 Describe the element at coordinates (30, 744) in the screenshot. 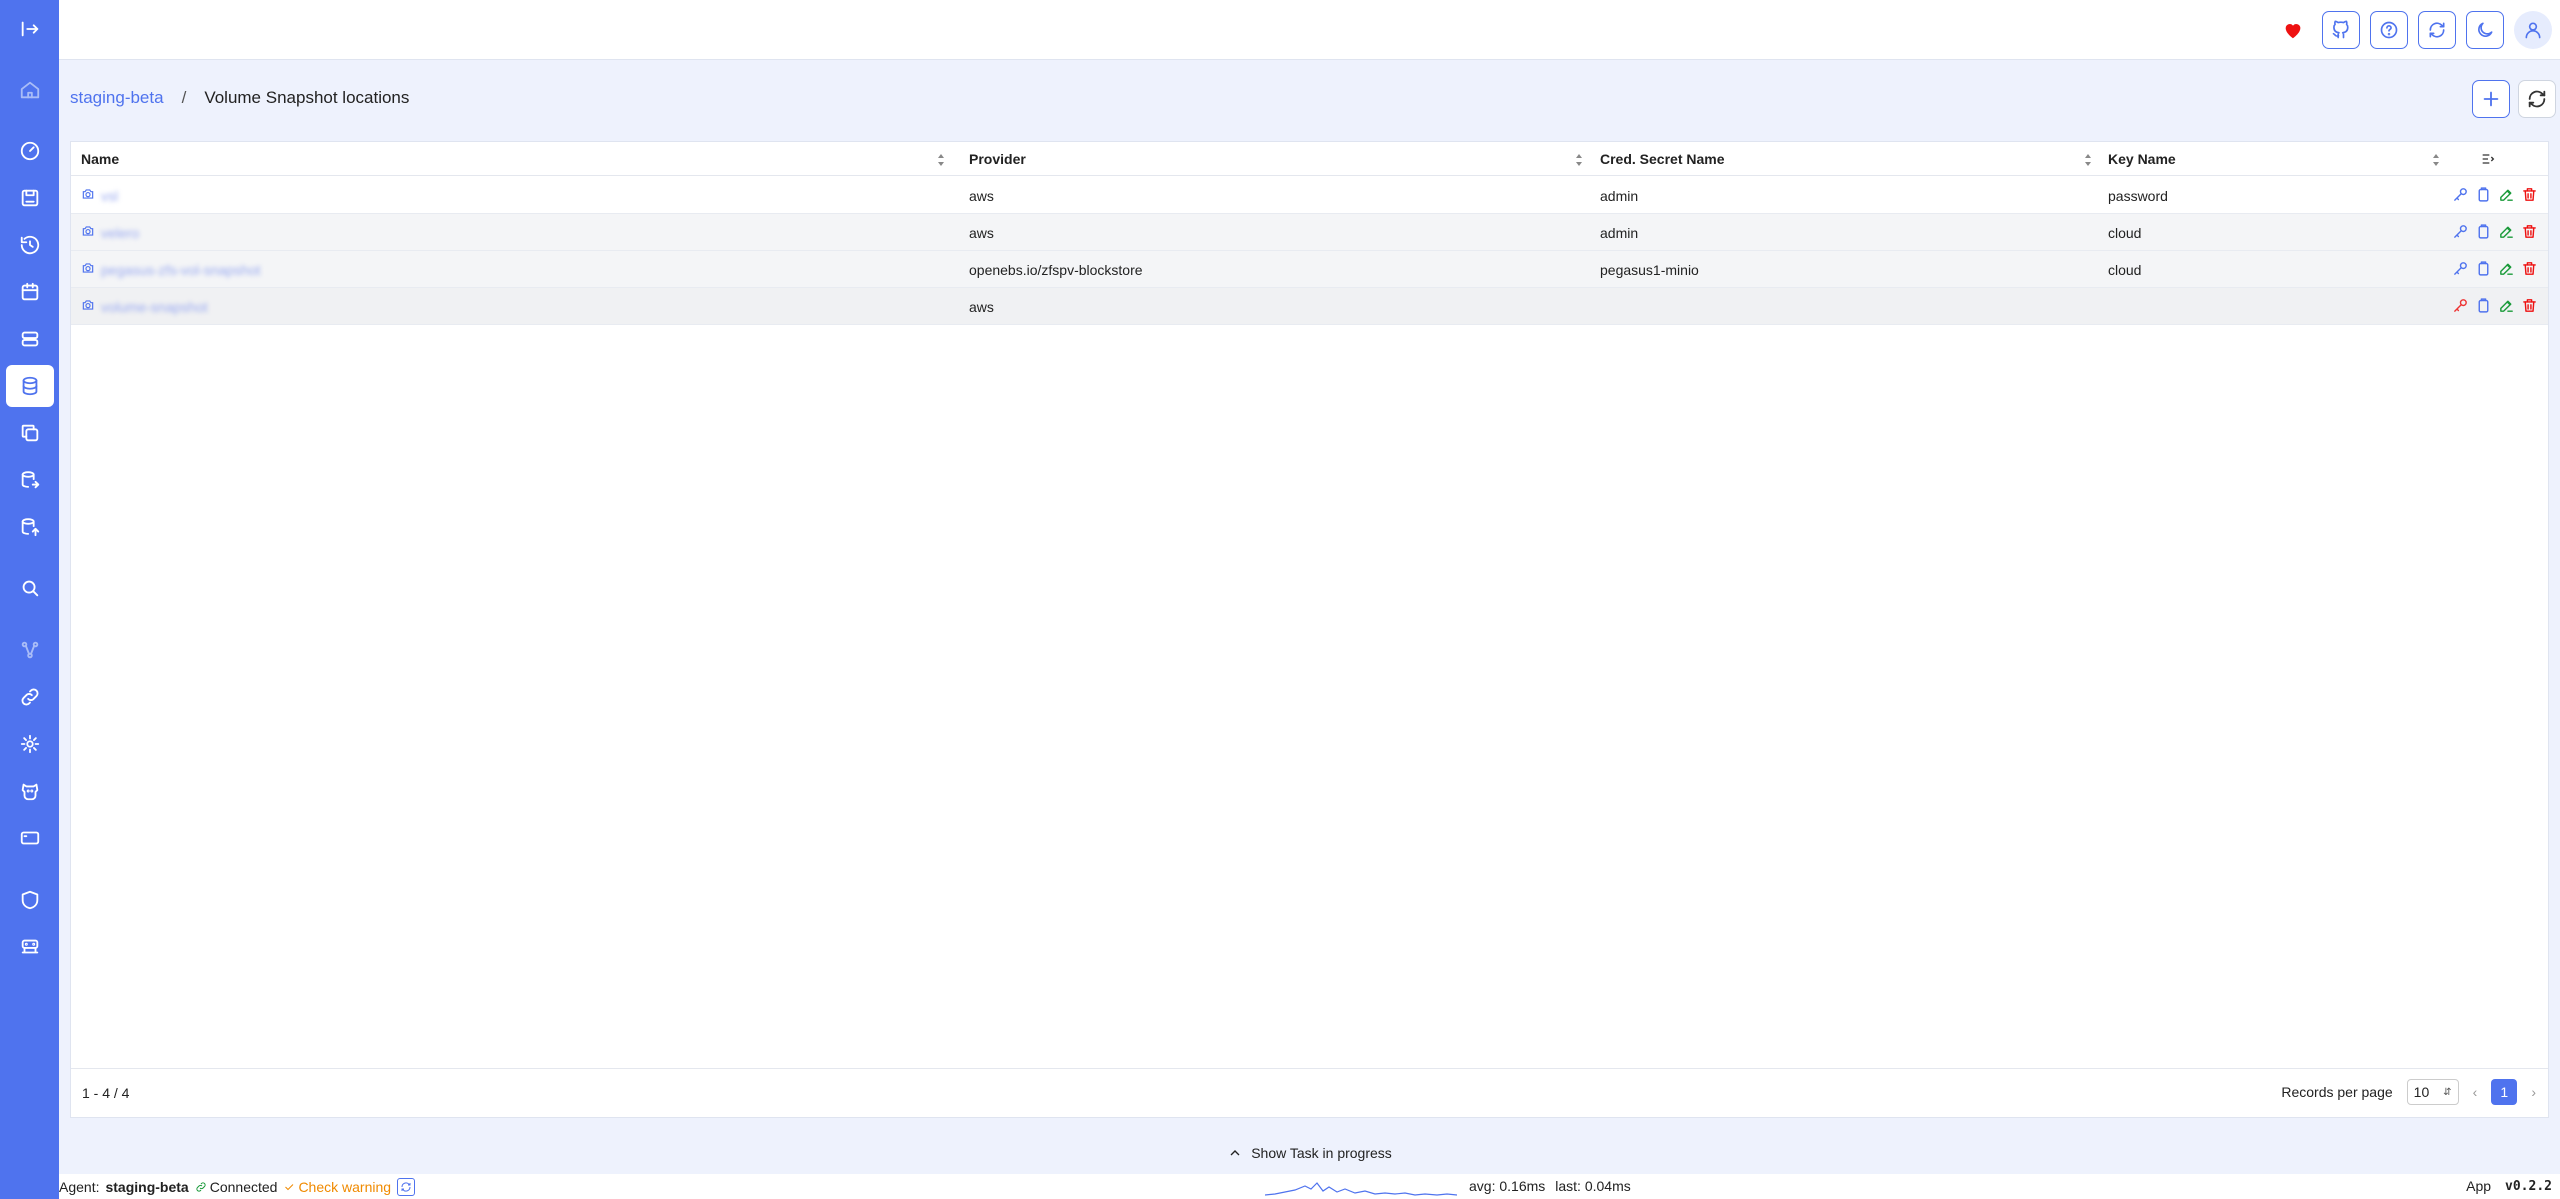

I see `sidebar-item-settings` at that location.